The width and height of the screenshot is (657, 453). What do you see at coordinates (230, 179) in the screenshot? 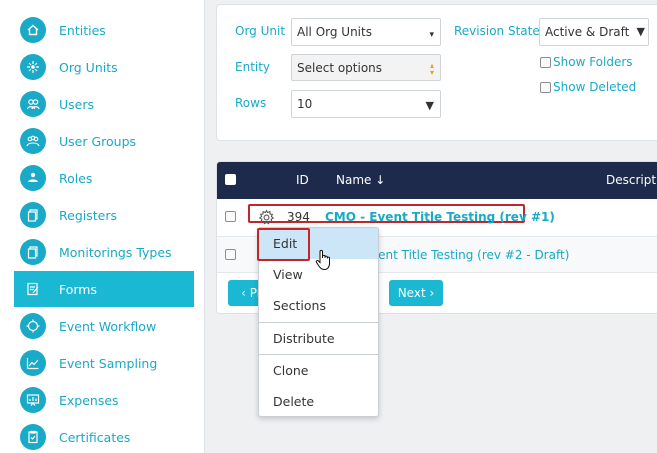
I see `select-all-checkbox` at bounding box center [230, 179].